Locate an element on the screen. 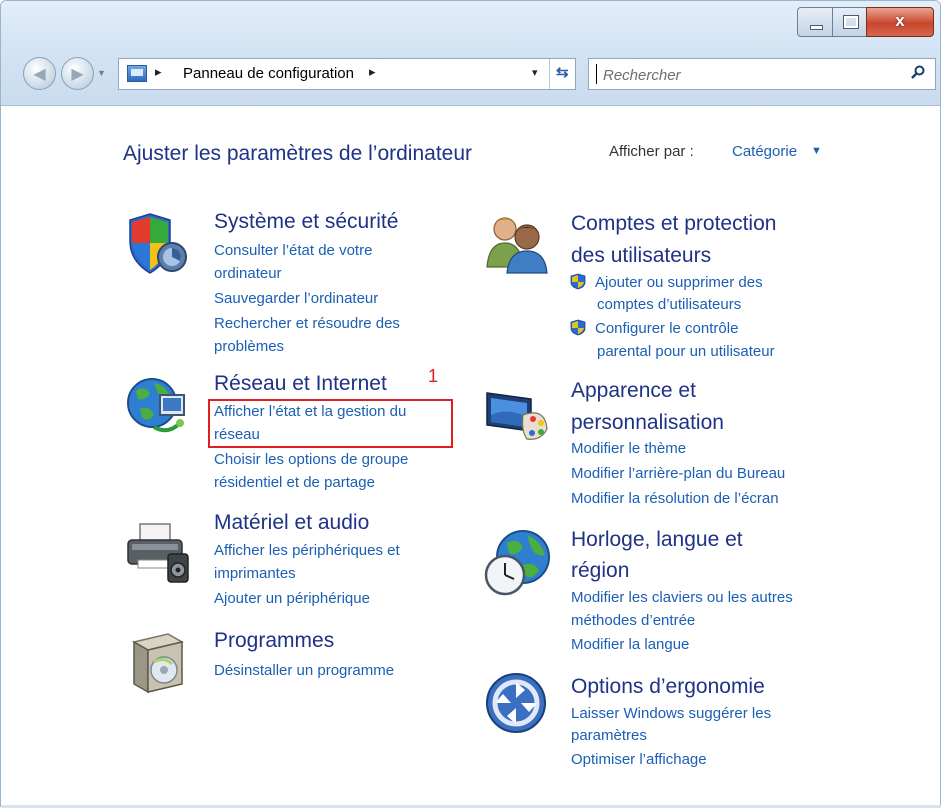  link-add-remove-accounts: comptes d’utilisateurs is located at coordinates (669, 305).